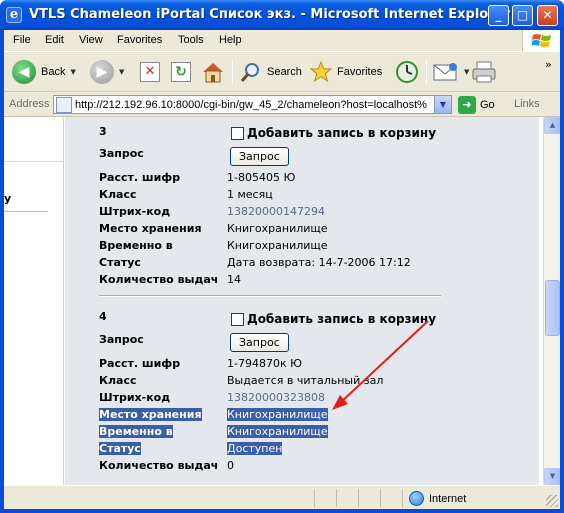  I want to click on back-button: ◀ Back ▼, so click(44, 72).